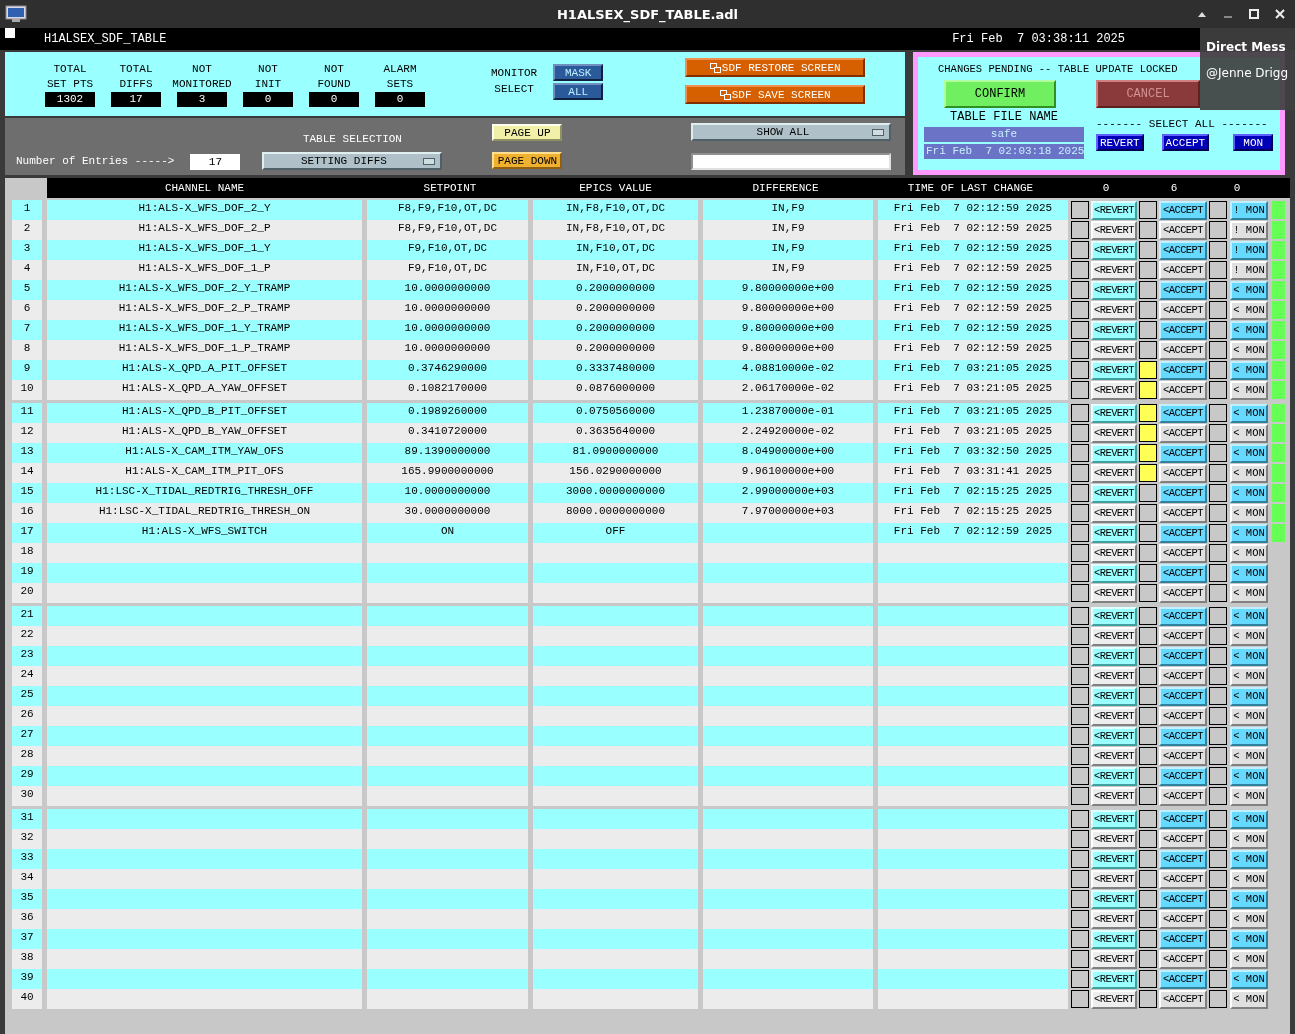  Describe the element at coordinates (1000, 94) in the screenshot. I see `confirm-button: CONFIRM` at that location.